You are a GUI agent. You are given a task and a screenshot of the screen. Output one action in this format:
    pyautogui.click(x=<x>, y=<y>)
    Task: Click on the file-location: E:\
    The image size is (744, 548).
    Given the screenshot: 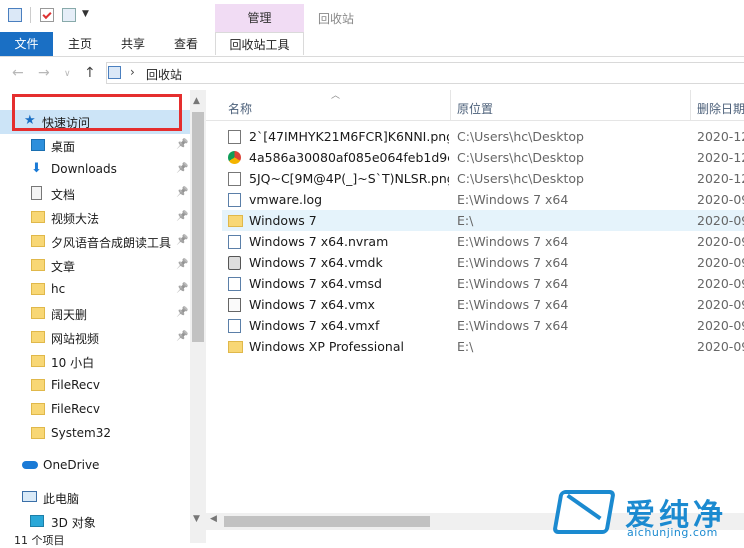 What is the action you would take?
    pyautogui.click(x=465, y=220)
    